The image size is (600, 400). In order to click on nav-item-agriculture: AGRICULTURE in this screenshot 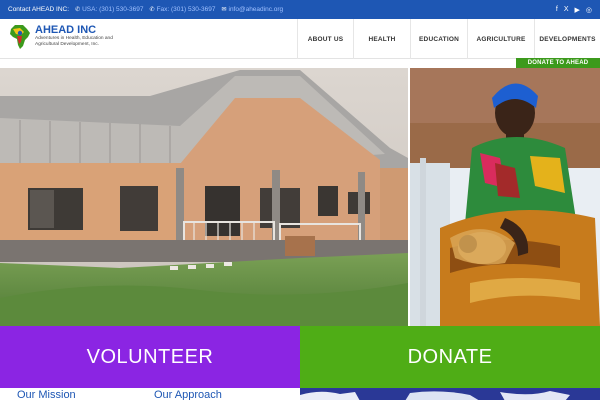, I will do `click(500, 39)`.